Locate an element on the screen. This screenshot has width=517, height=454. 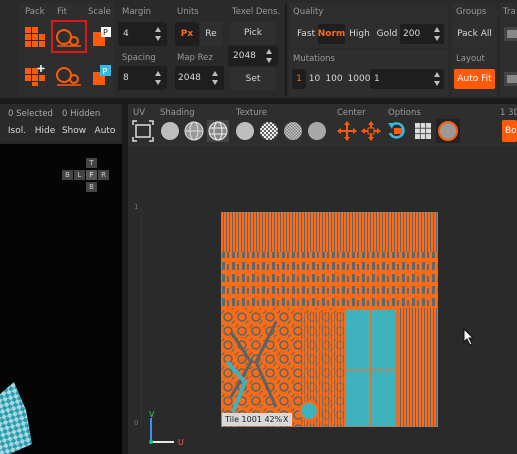
layout-label: Layout is located at coordinates (470, 59).